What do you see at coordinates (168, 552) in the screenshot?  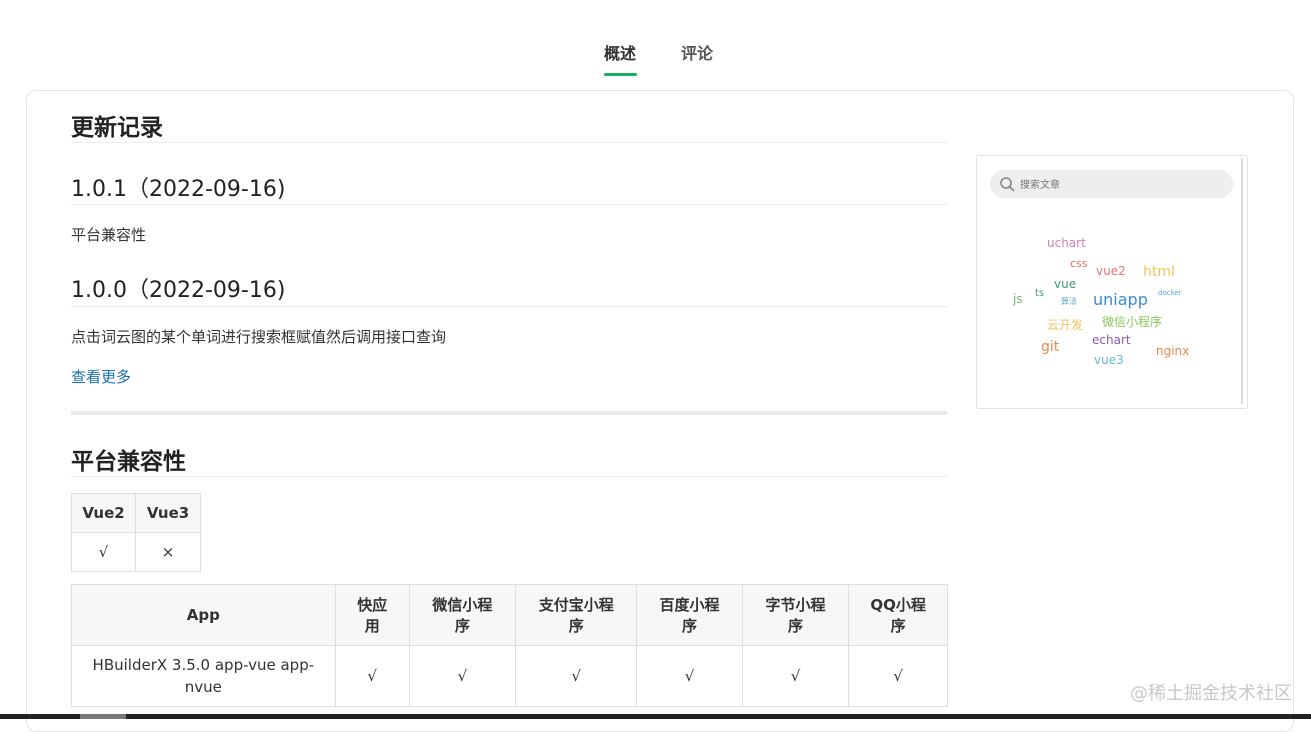 I see `table-cell: ×` at bounding box center [168, 552].